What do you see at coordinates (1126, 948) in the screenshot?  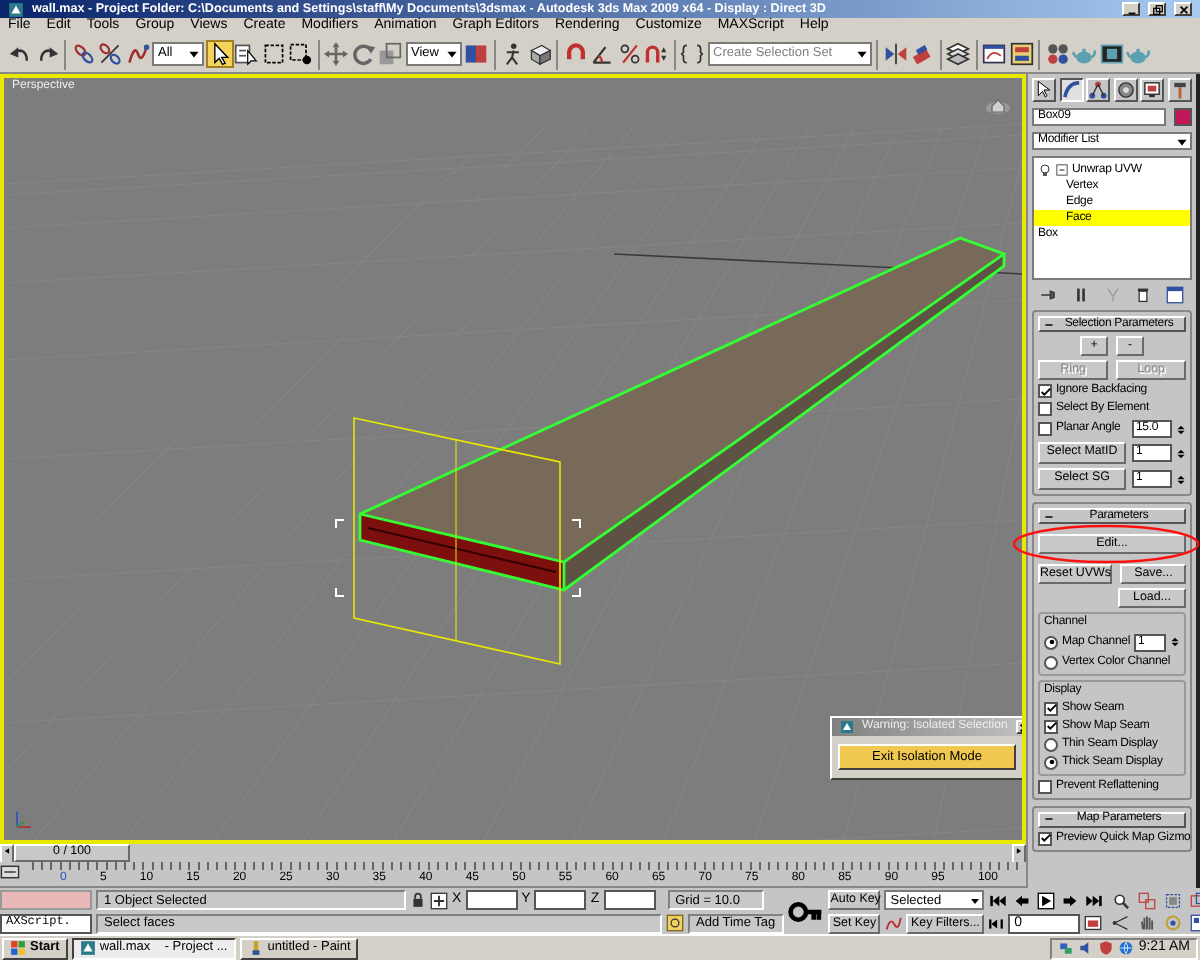 I see `globe-icon` at bounding box center [1126, 948].